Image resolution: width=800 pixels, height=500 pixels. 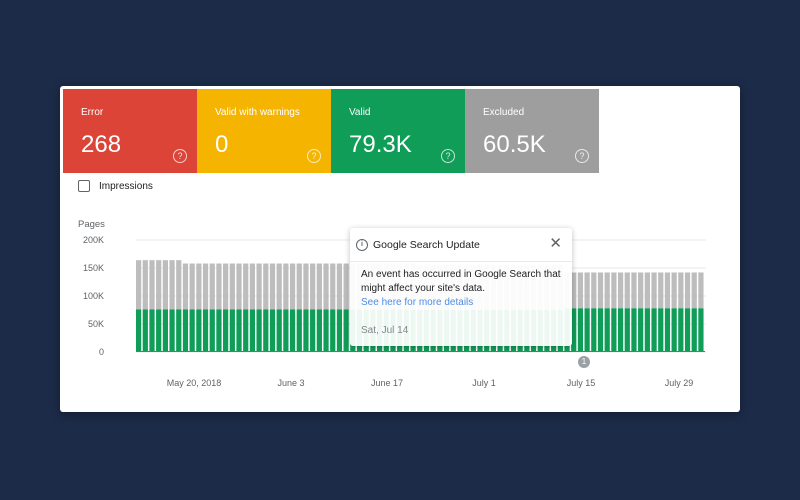 What do you see at coordinates (362, 245) in the screenshot?
I see `info-icon: i` at bounding box center [362, 245].